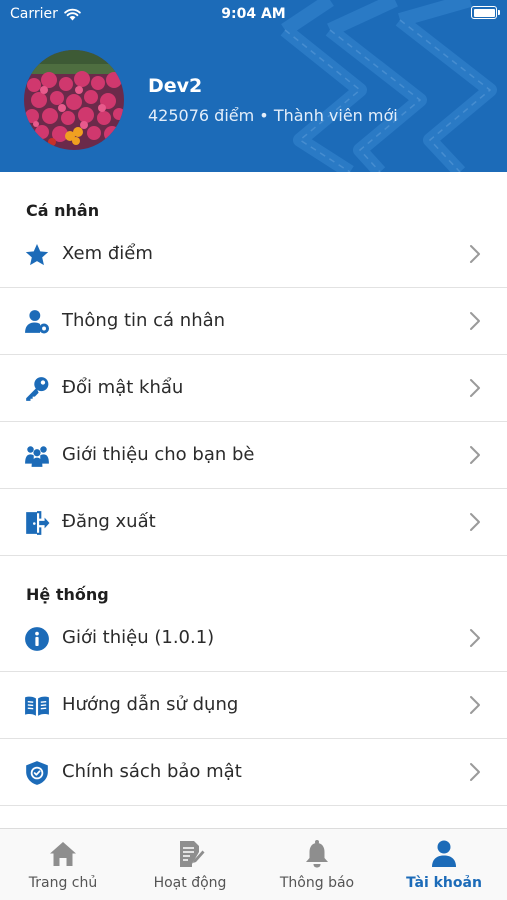 The image size is (507, 900). Describe the element at coordinates (253, 388) in the screenshot. I see `menu-item-change-password: Đổi mật khẩu` at that location.